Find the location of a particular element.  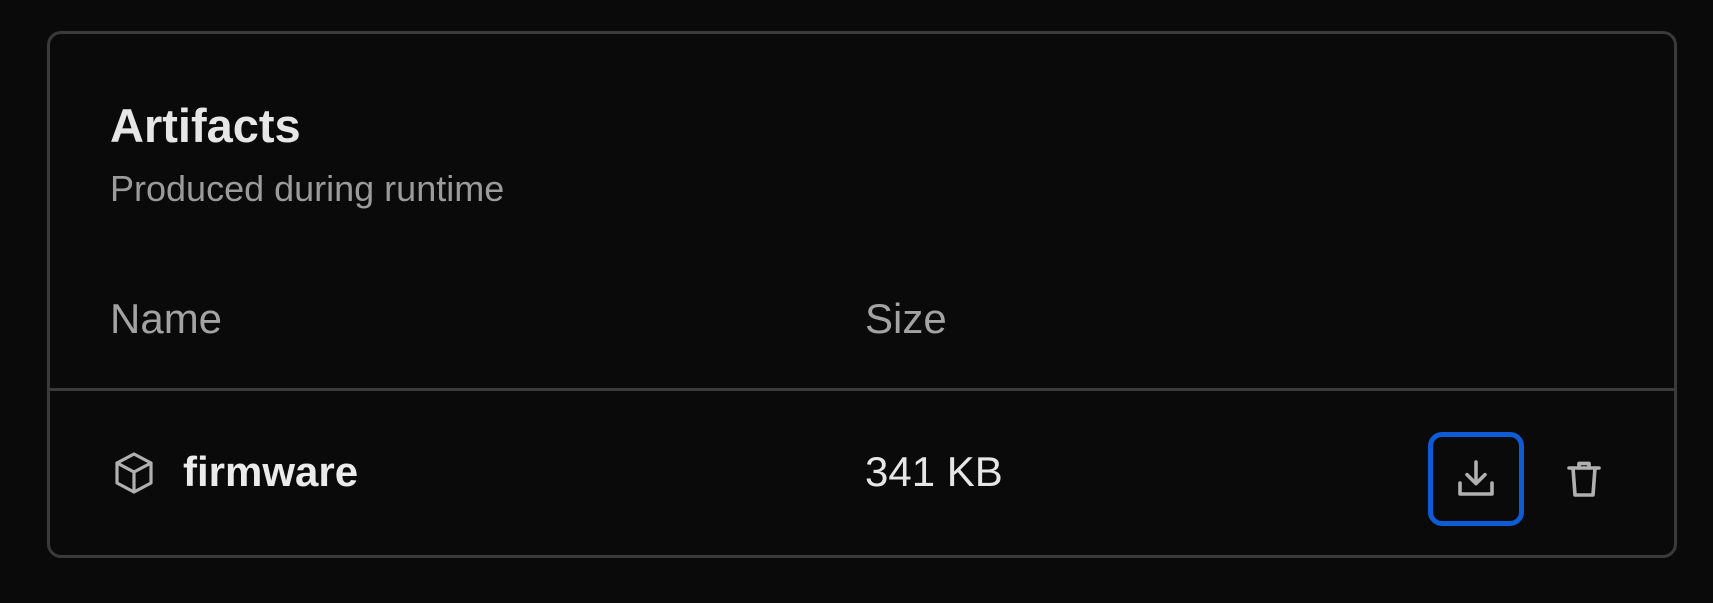

card-header: Artifacts Produced during runtime is located at coordinates (307, 154).